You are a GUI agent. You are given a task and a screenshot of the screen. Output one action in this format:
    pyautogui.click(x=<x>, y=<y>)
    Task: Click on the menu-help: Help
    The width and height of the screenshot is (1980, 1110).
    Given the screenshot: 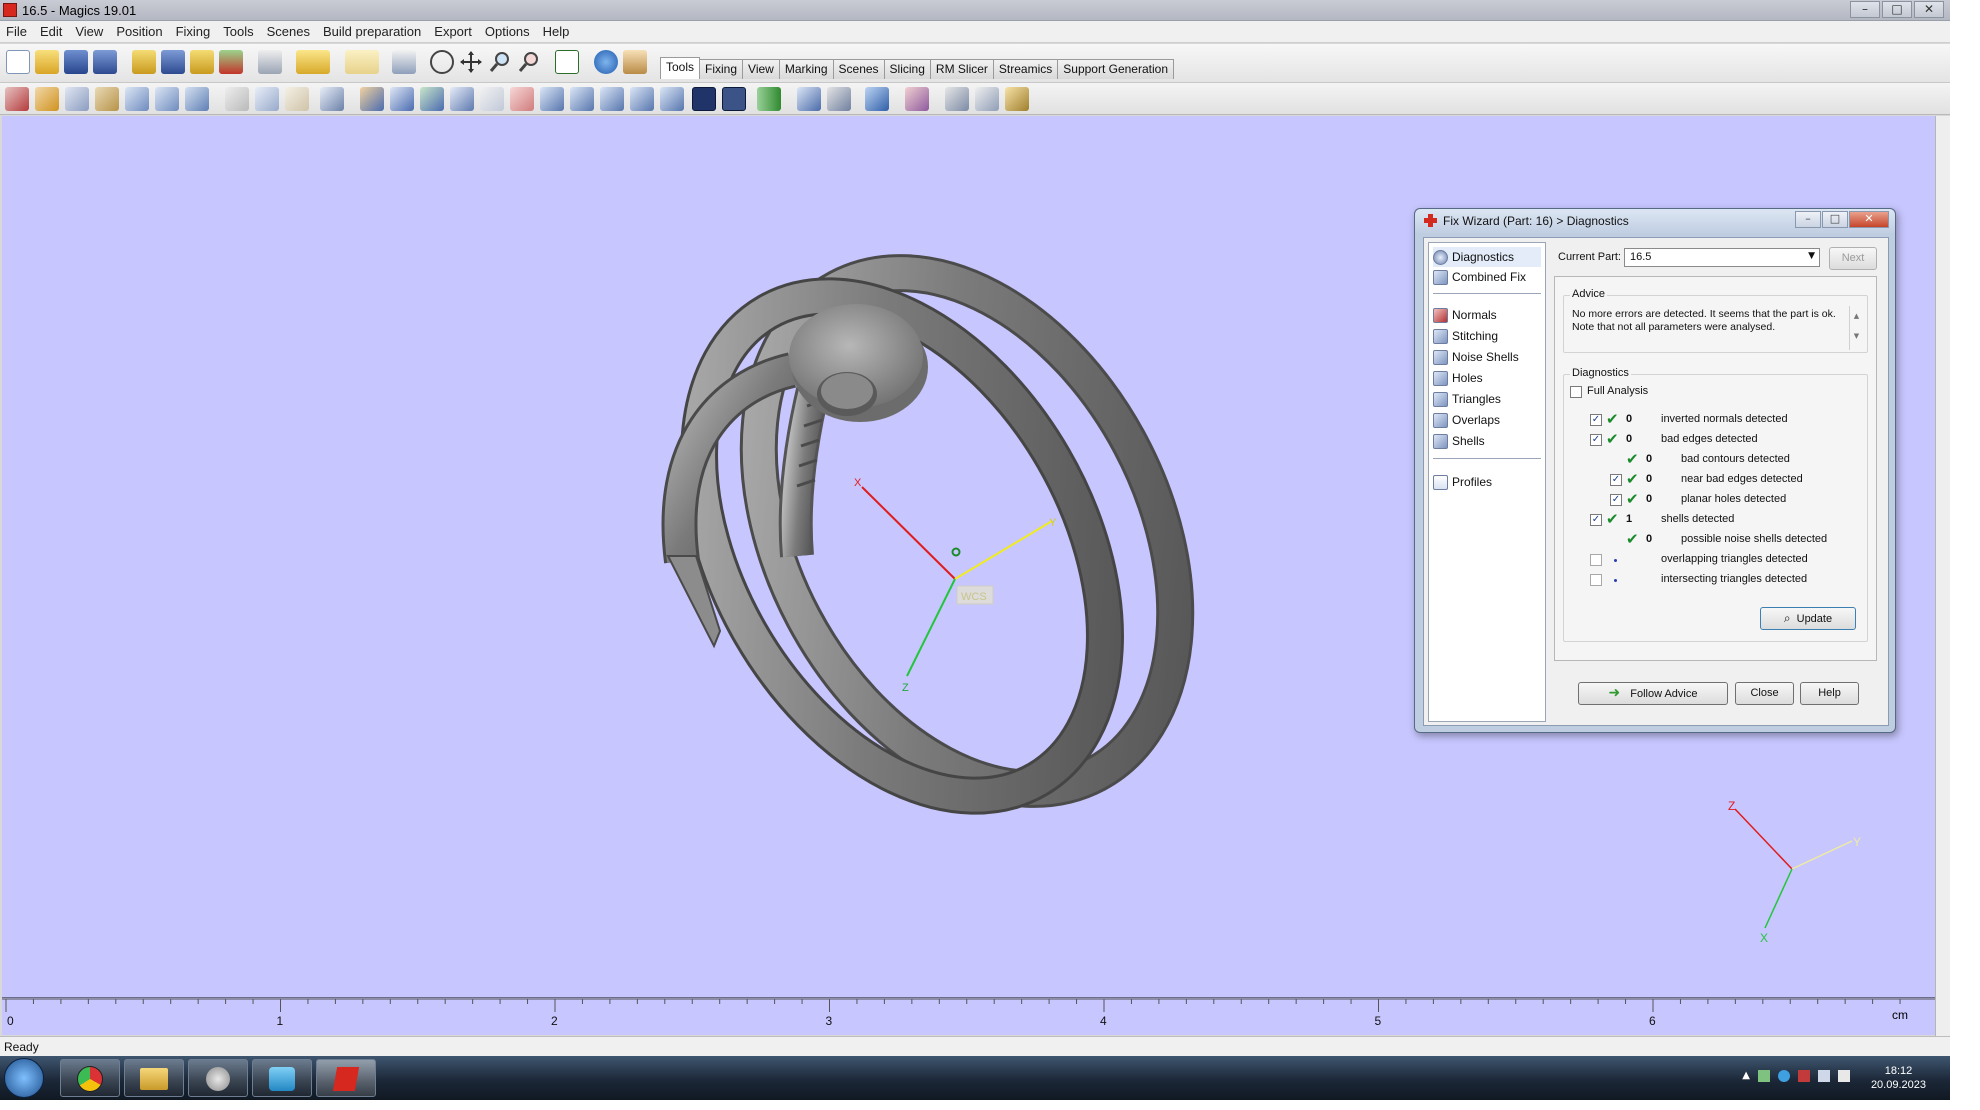 What is the action you would take?
    pyautogui.click(x=556, y=31)
    